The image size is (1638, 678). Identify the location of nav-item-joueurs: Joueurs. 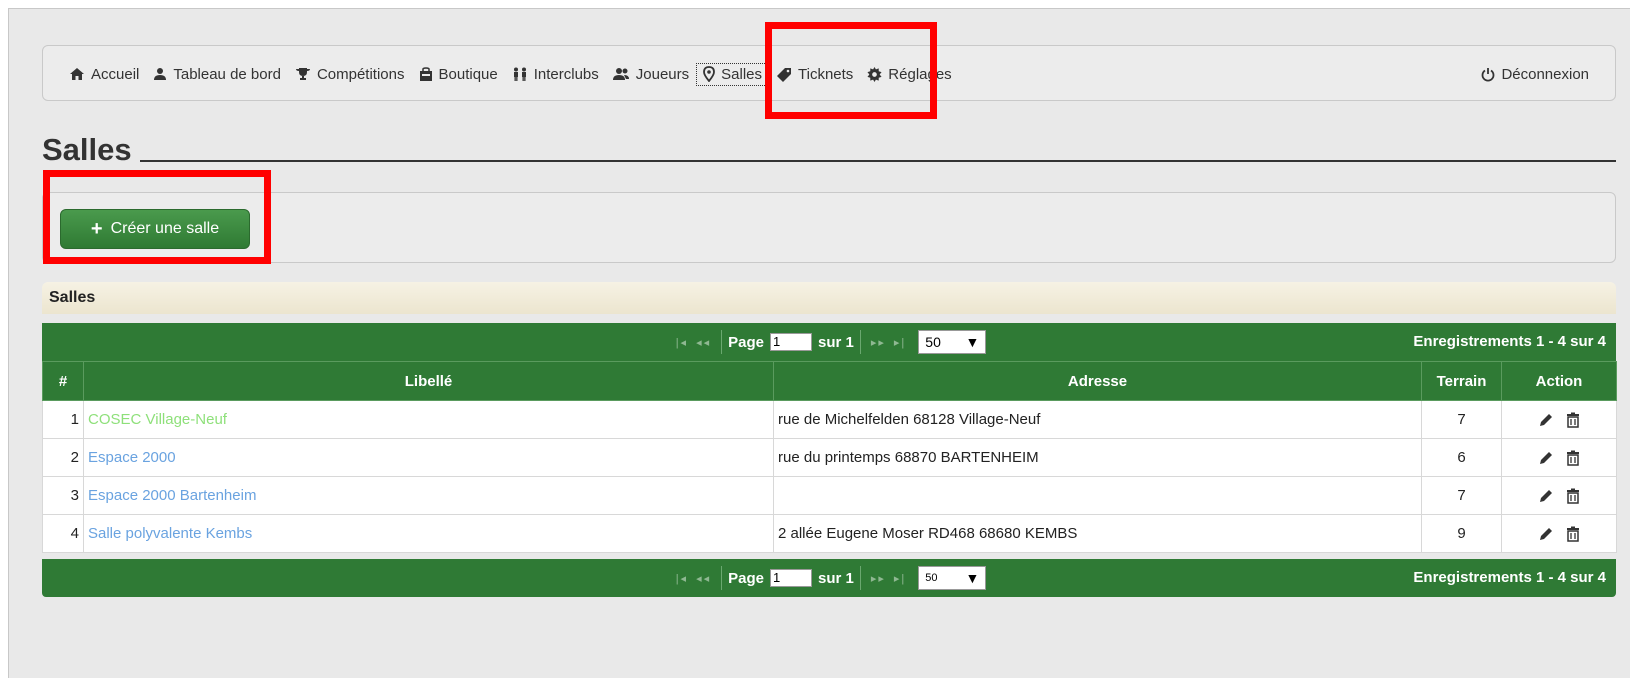
(651, 74).